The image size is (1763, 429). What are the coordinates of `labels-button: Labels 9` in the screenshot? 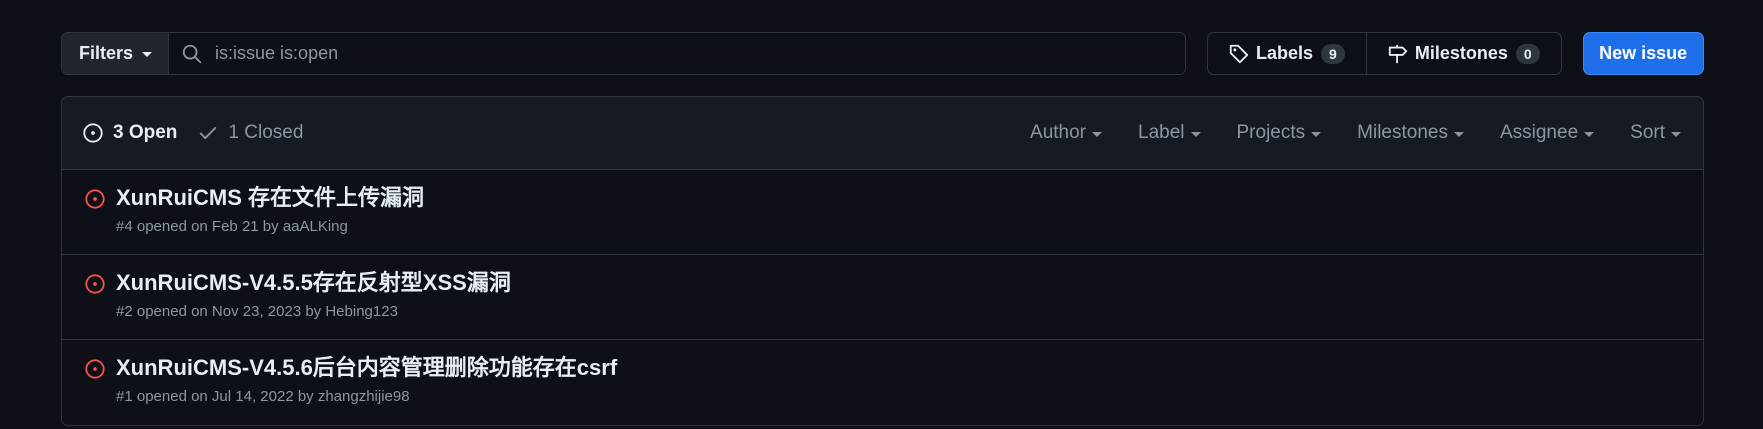 It's located at (1287, 53).